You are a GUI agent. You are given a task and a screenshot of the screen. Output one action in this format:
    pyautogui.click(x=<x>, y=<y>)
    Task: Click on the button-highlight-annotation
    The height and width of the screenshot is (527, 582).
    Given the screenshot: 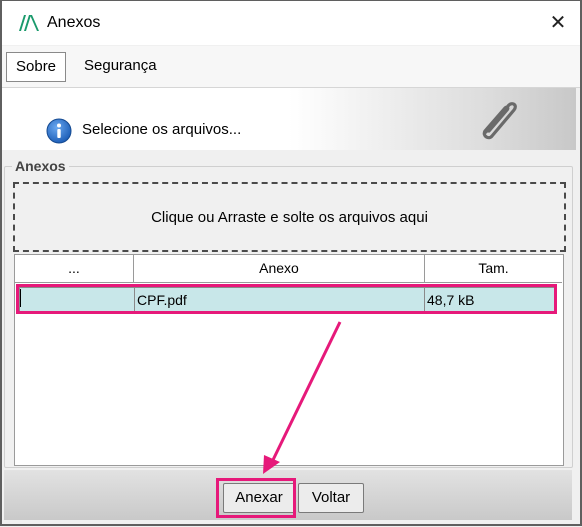 What is the action you would take?
    pyautogui.click(x=256, y=498)
    